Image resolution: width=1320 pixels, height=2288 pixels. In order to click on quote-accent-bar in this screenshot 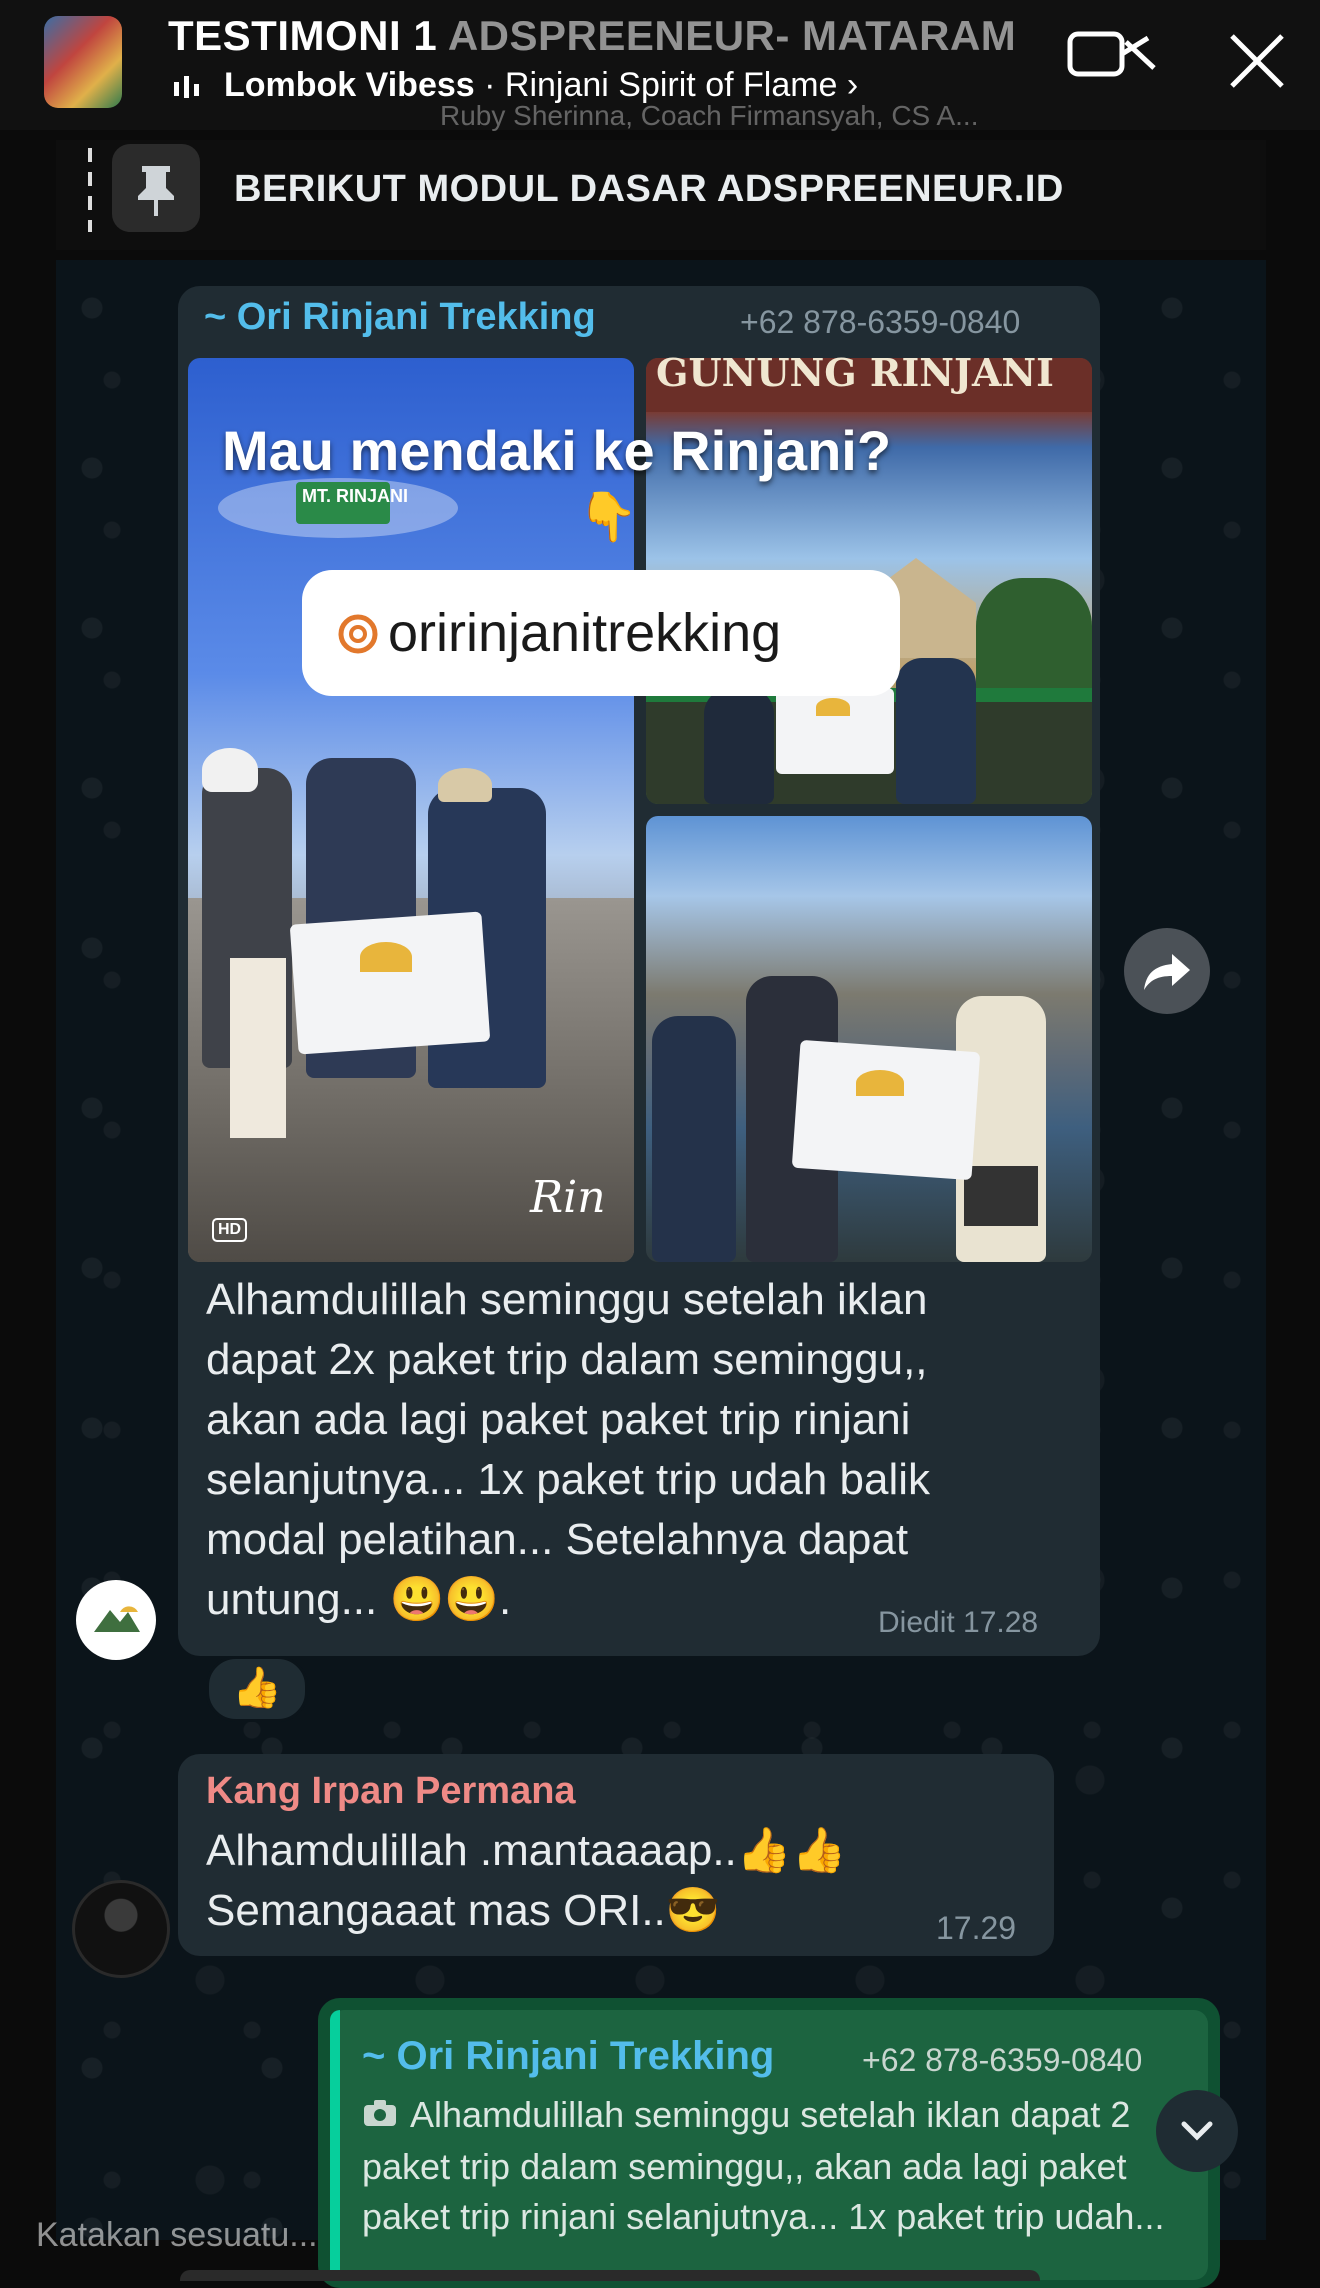, I will do `click(335, 2145)`.